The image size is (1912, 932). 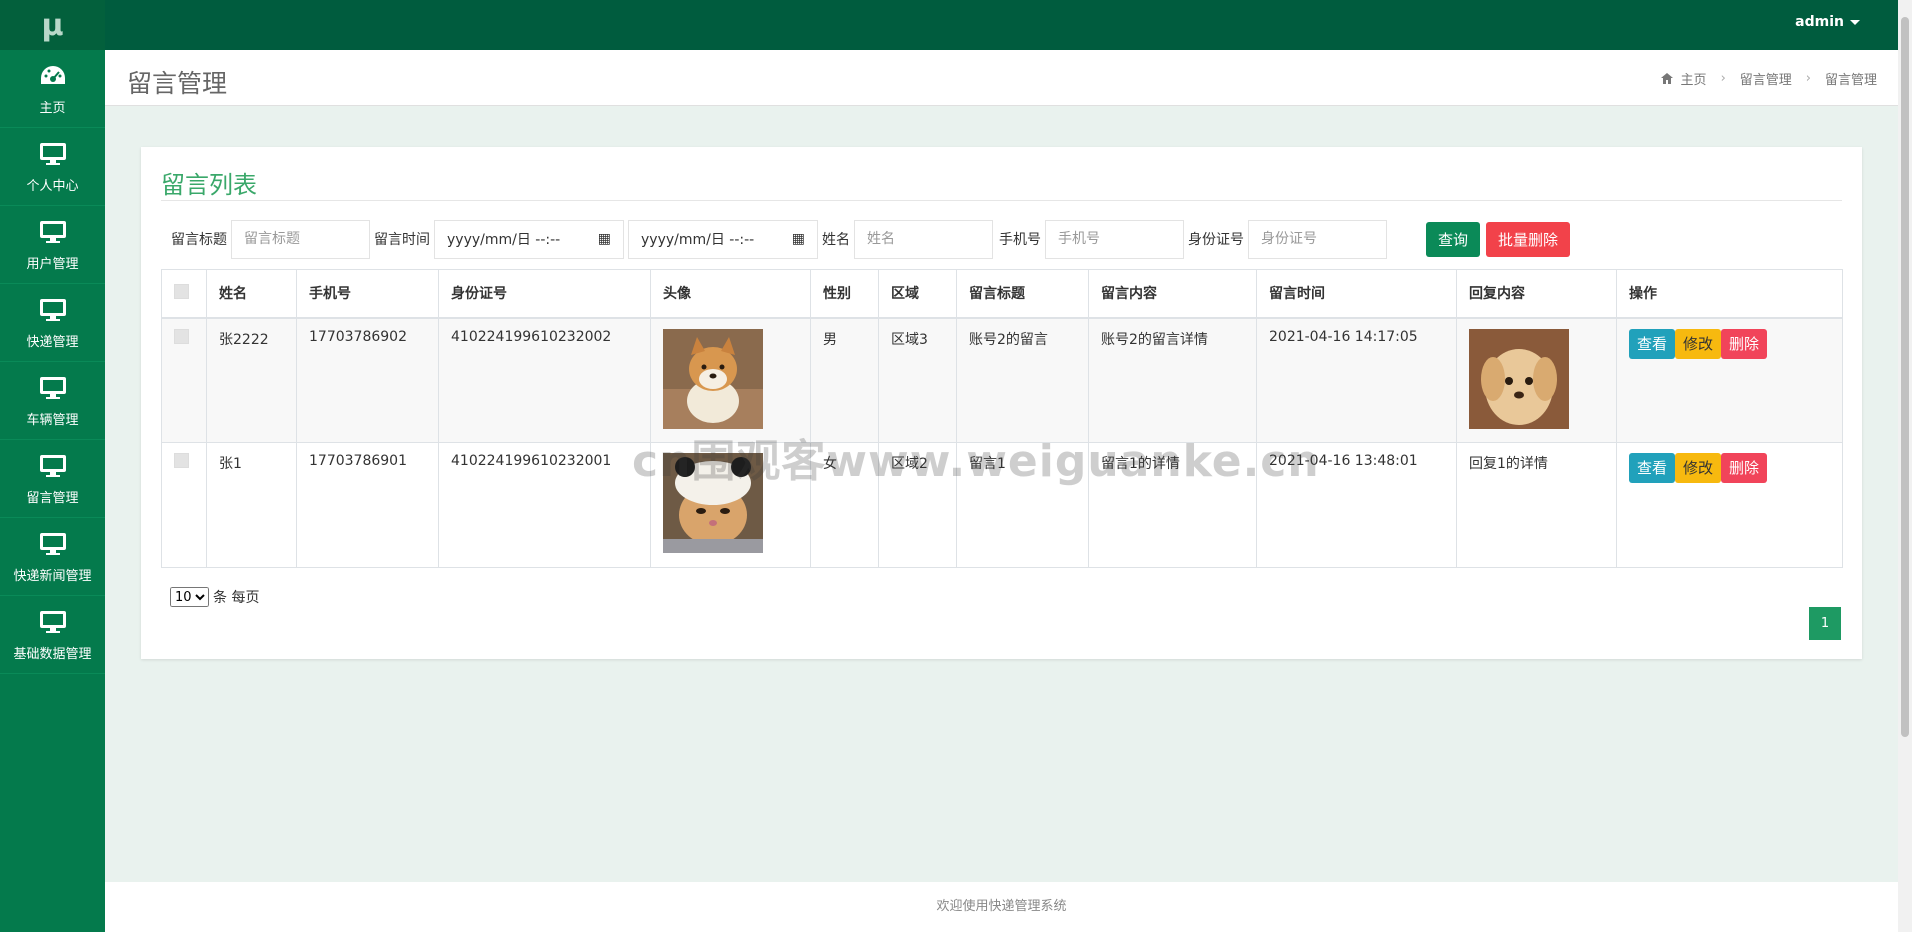 What do you see at coordinates (236, 598) in the screenshot?
I see `page-size-suffix: 条 每页` at bounding box center [236, 598].